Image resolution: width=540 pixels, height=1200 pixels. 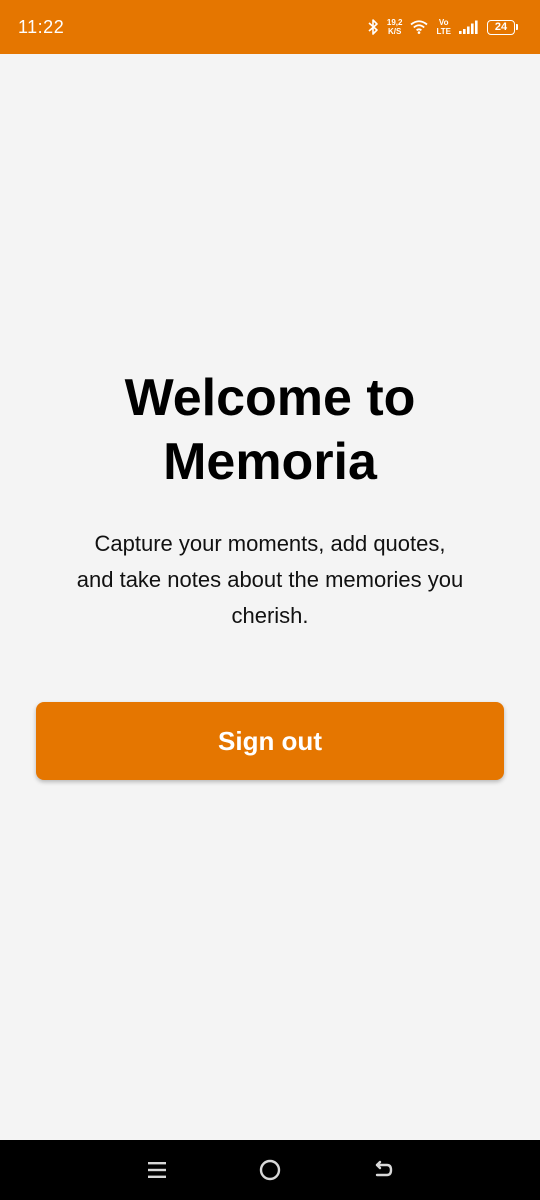 What do you see at coordinates (394, 22) in the screenshot?
I see `network-speed-value: 19,2` at bounding box center [394, 22].